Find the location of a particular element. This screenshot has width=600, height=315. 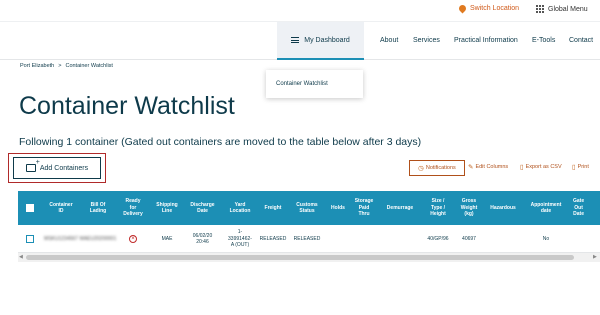

global-menu-link: Global Menu is located at coordinates (562, 9).